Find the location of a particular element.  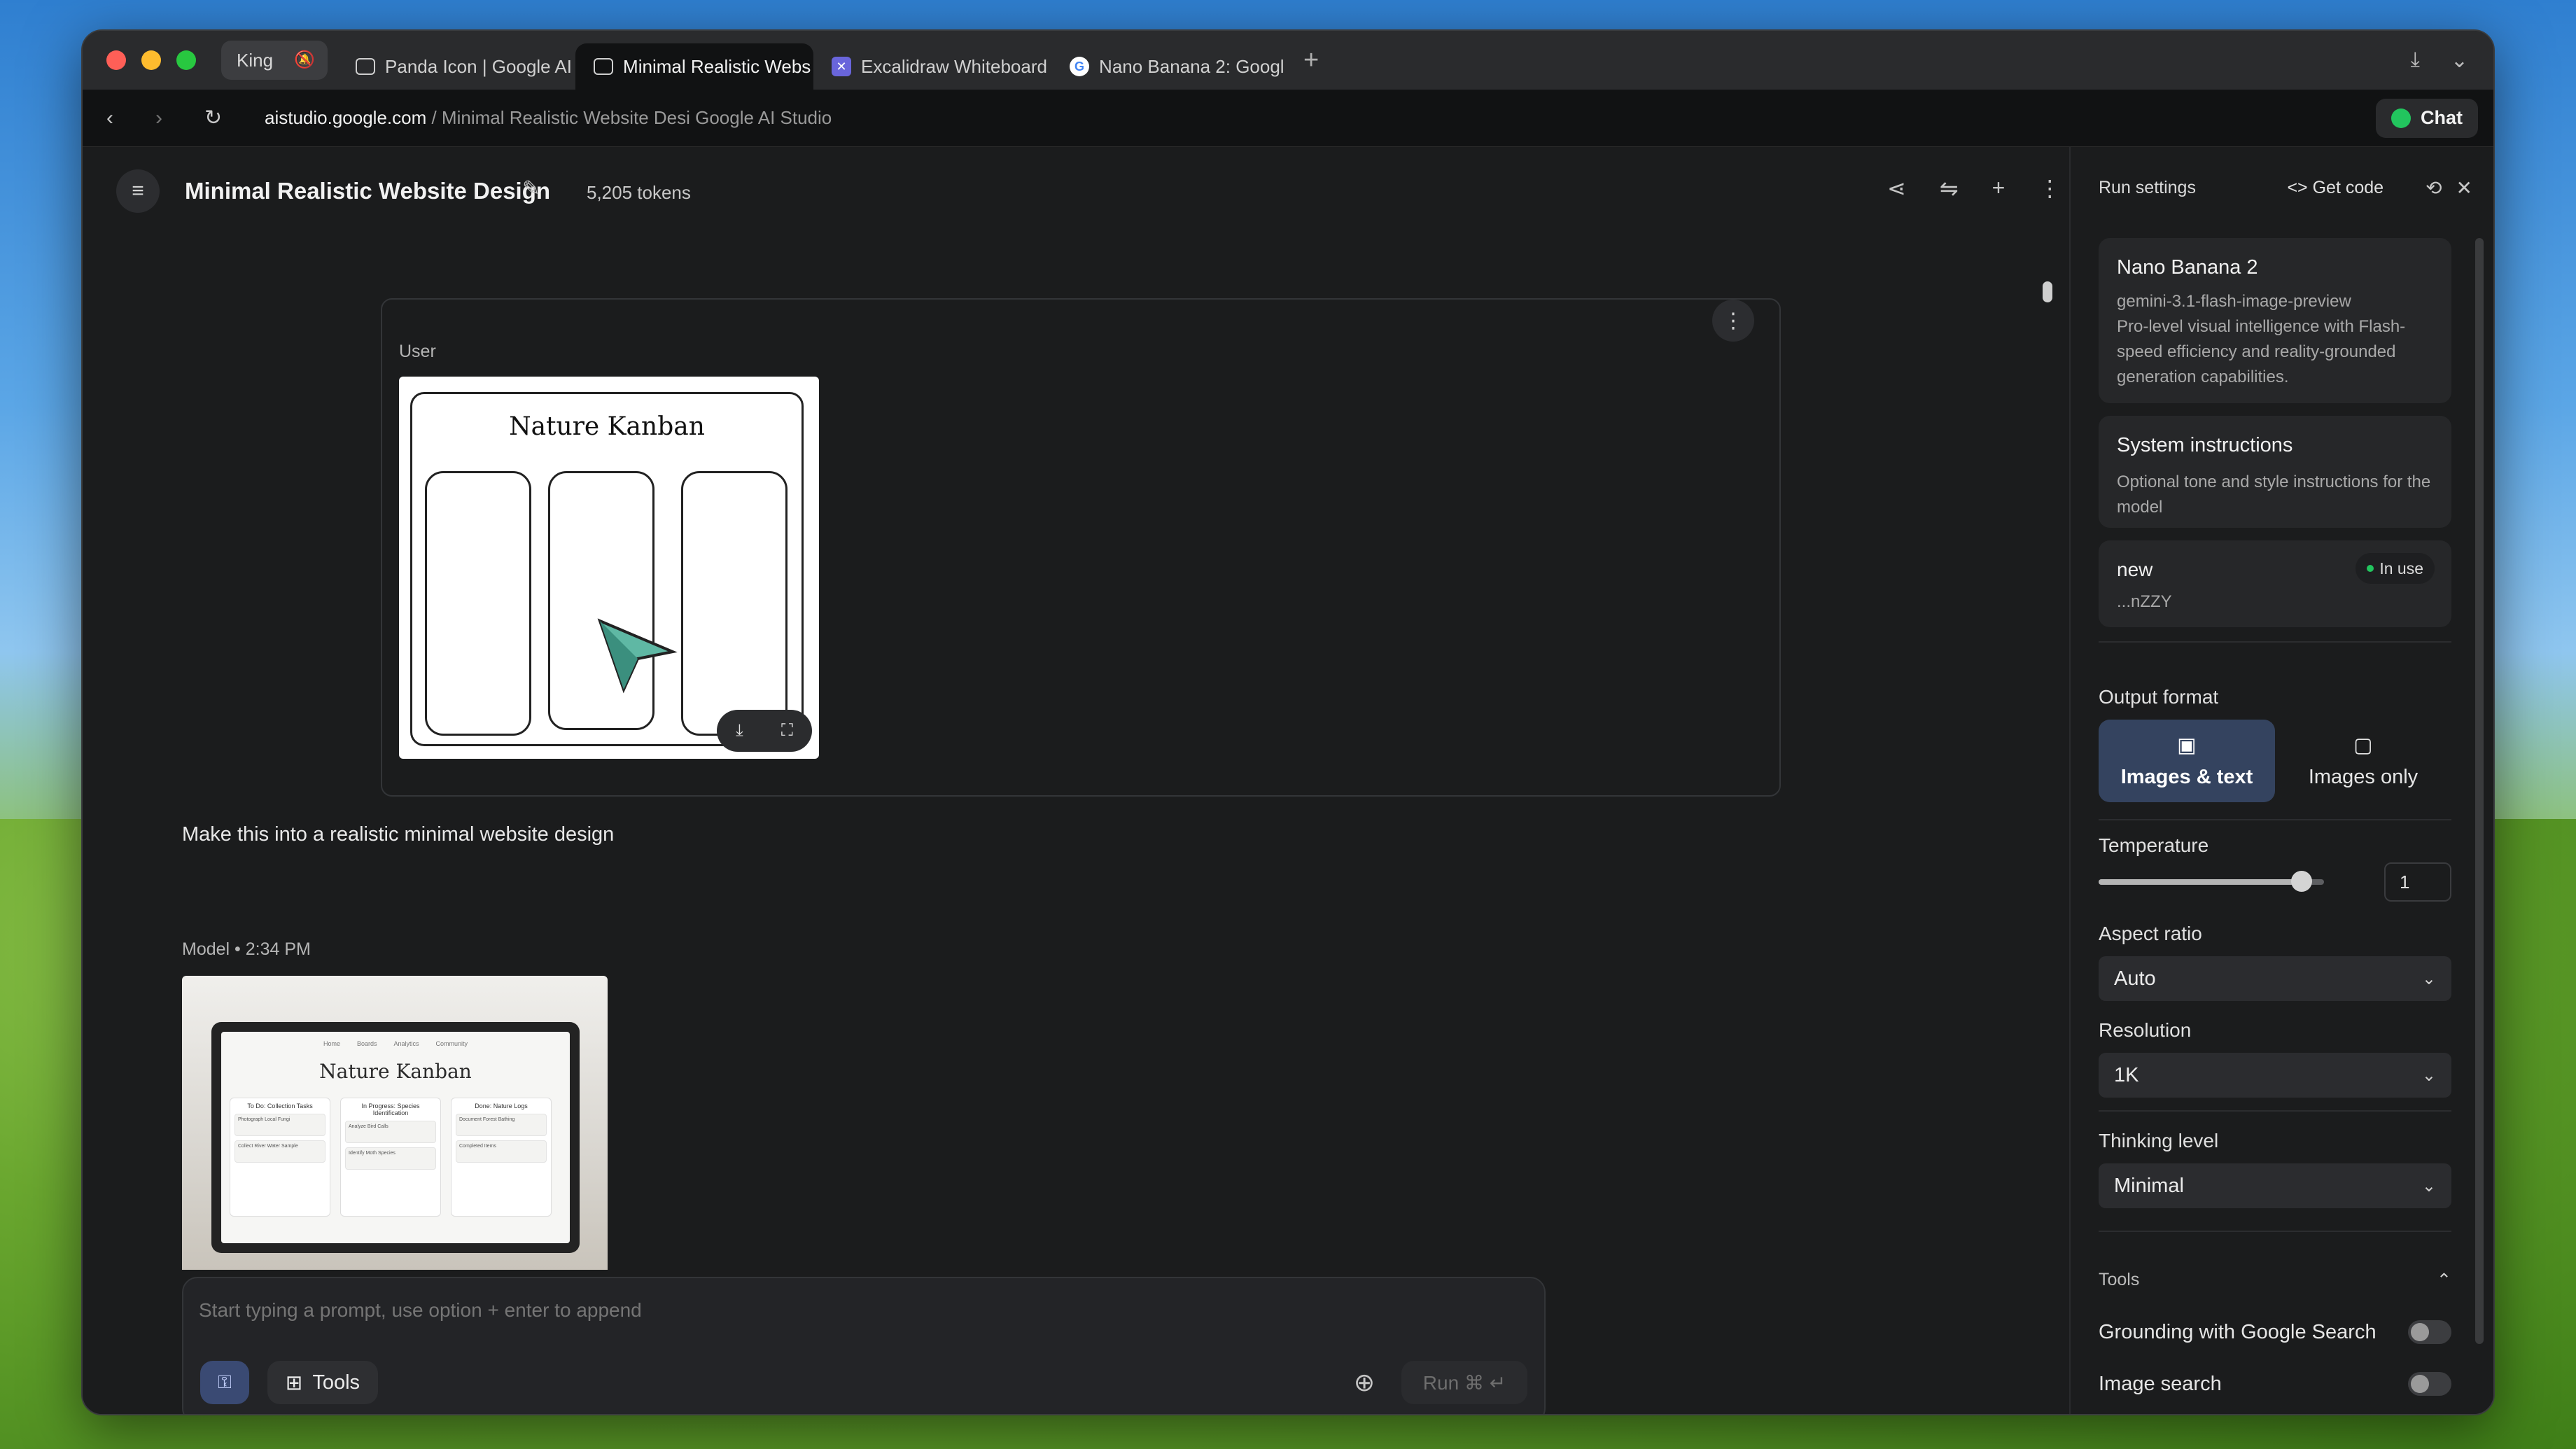

temperature-slider is located at coordinates (2211, 881).